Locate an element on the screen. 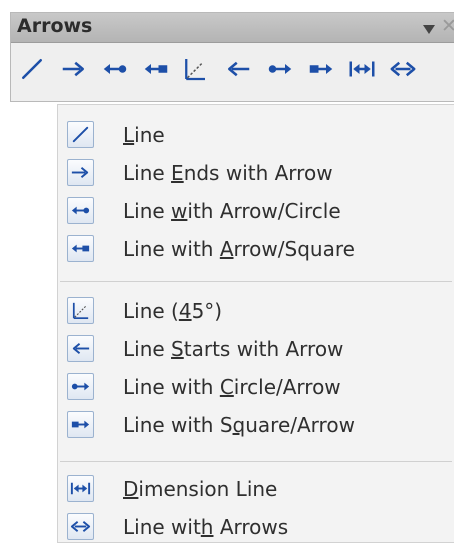 This screenshot has height=547, width=454. menu-item-label: Line with Arrow/Circle is located at coordinates (232, 211).